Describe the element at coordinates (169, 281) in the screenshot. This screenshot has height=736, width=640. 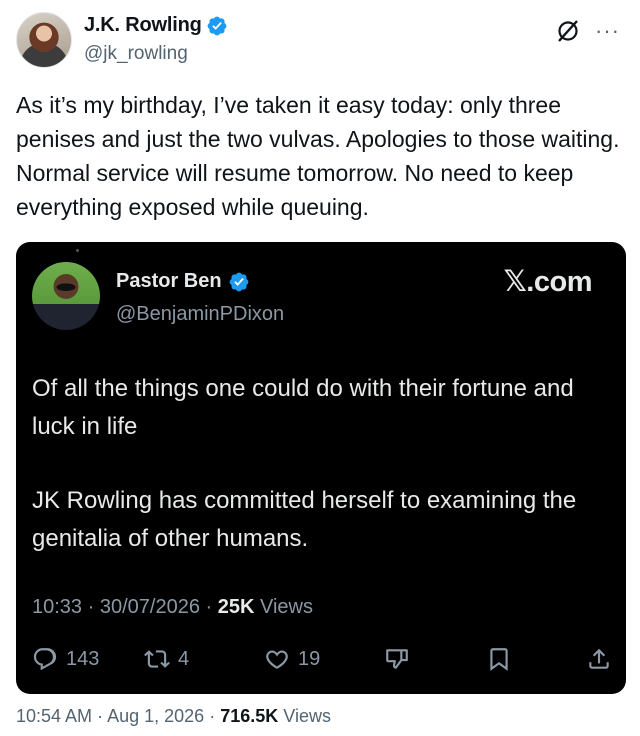
I see `embed-author-display-name: Pastor Ben` at that location.